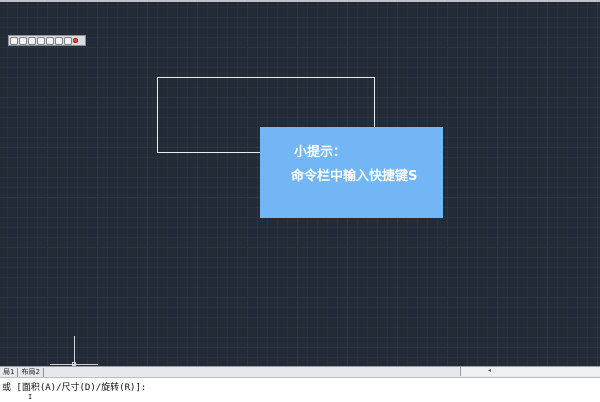  Describe the element at coordinates (9, 372) in the screenshot. I see `tab-layout1: 局1` at that location.